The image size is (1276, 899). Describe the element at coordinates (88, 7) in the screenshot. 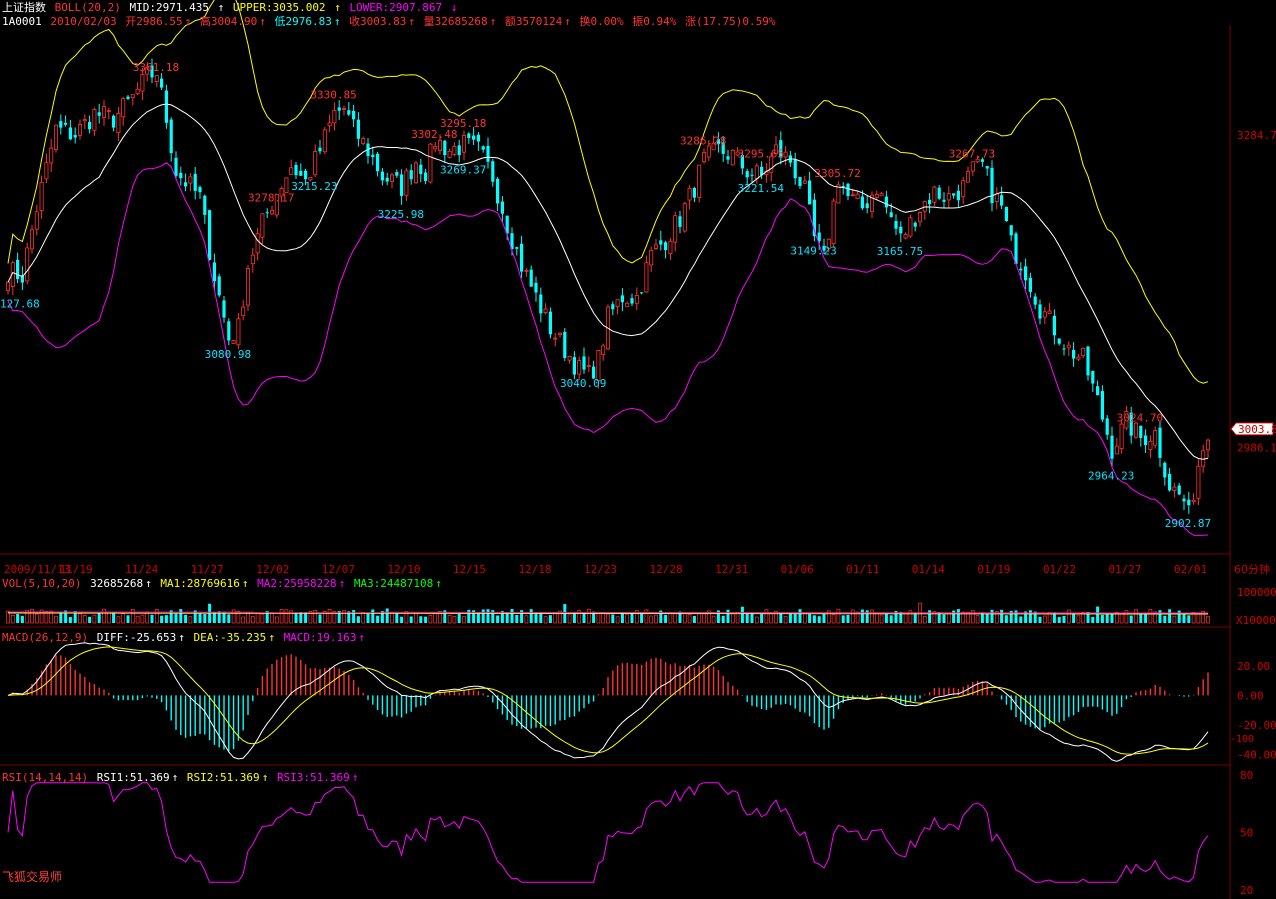

I see `boll-indicator: BOLL(20,2)` at that location.